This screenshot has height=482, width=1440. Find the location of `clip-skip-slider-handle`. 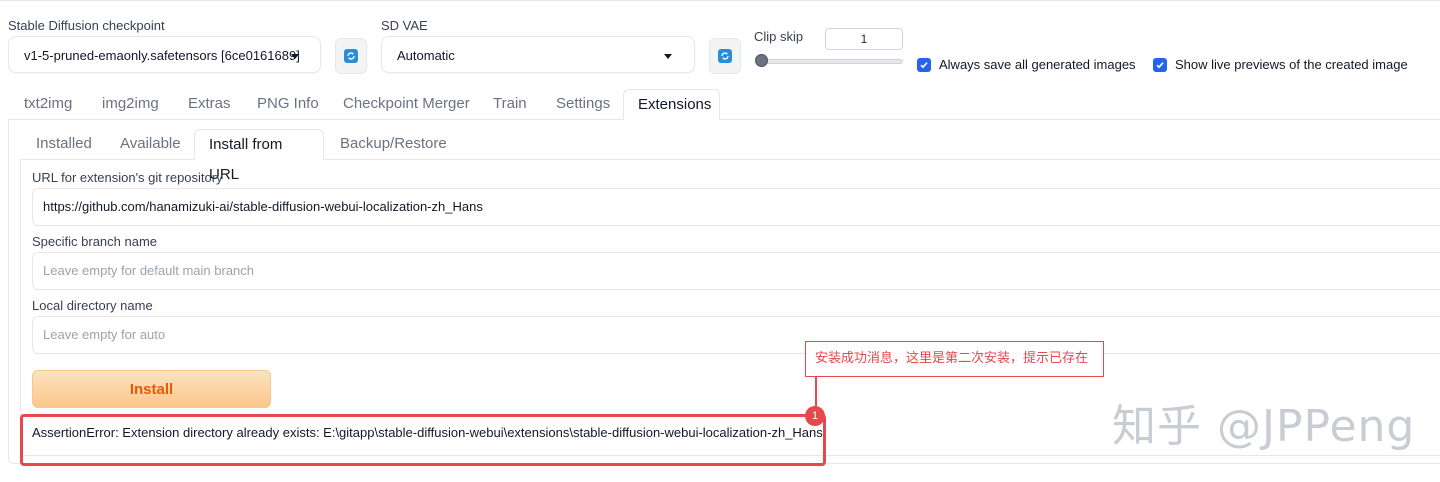

clip-skip-slider-handle is located at coordinates (761, 60).